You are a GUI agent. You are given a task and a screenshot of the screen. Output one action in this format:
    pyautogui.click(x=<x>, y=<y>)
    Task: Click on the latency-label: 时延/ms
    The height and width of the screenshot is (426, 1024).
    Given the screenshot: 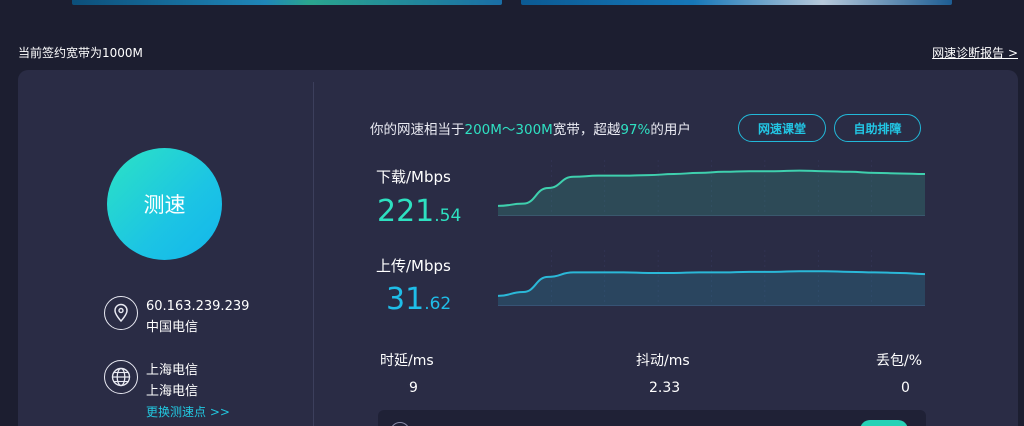 What is the action you would take?
    pyautogui.click(x=407, y=361)
    